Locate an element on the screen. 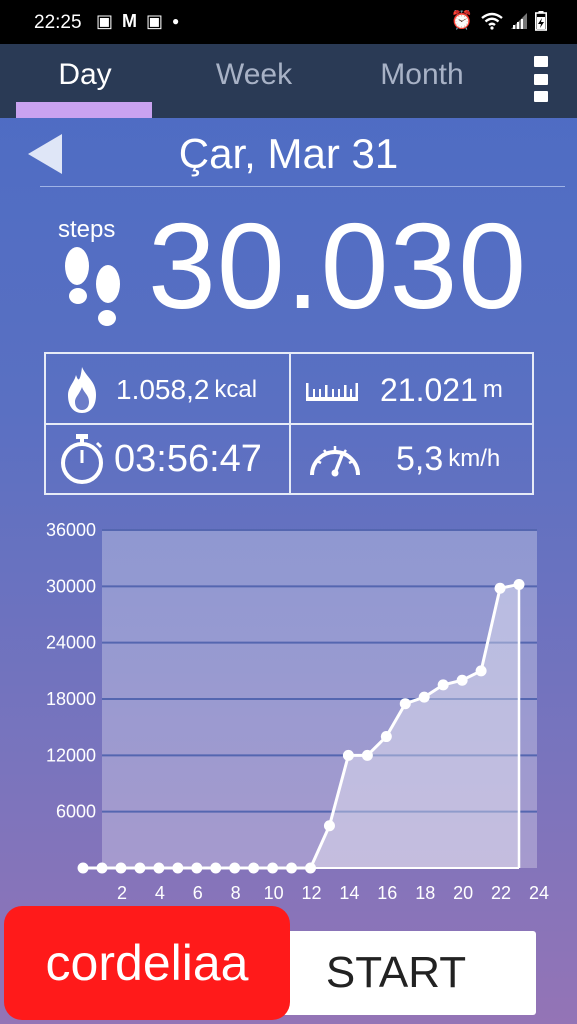 This screenshot has width=577, height=1024. x-tick-label: 6 is located at coordinates (198, 893).